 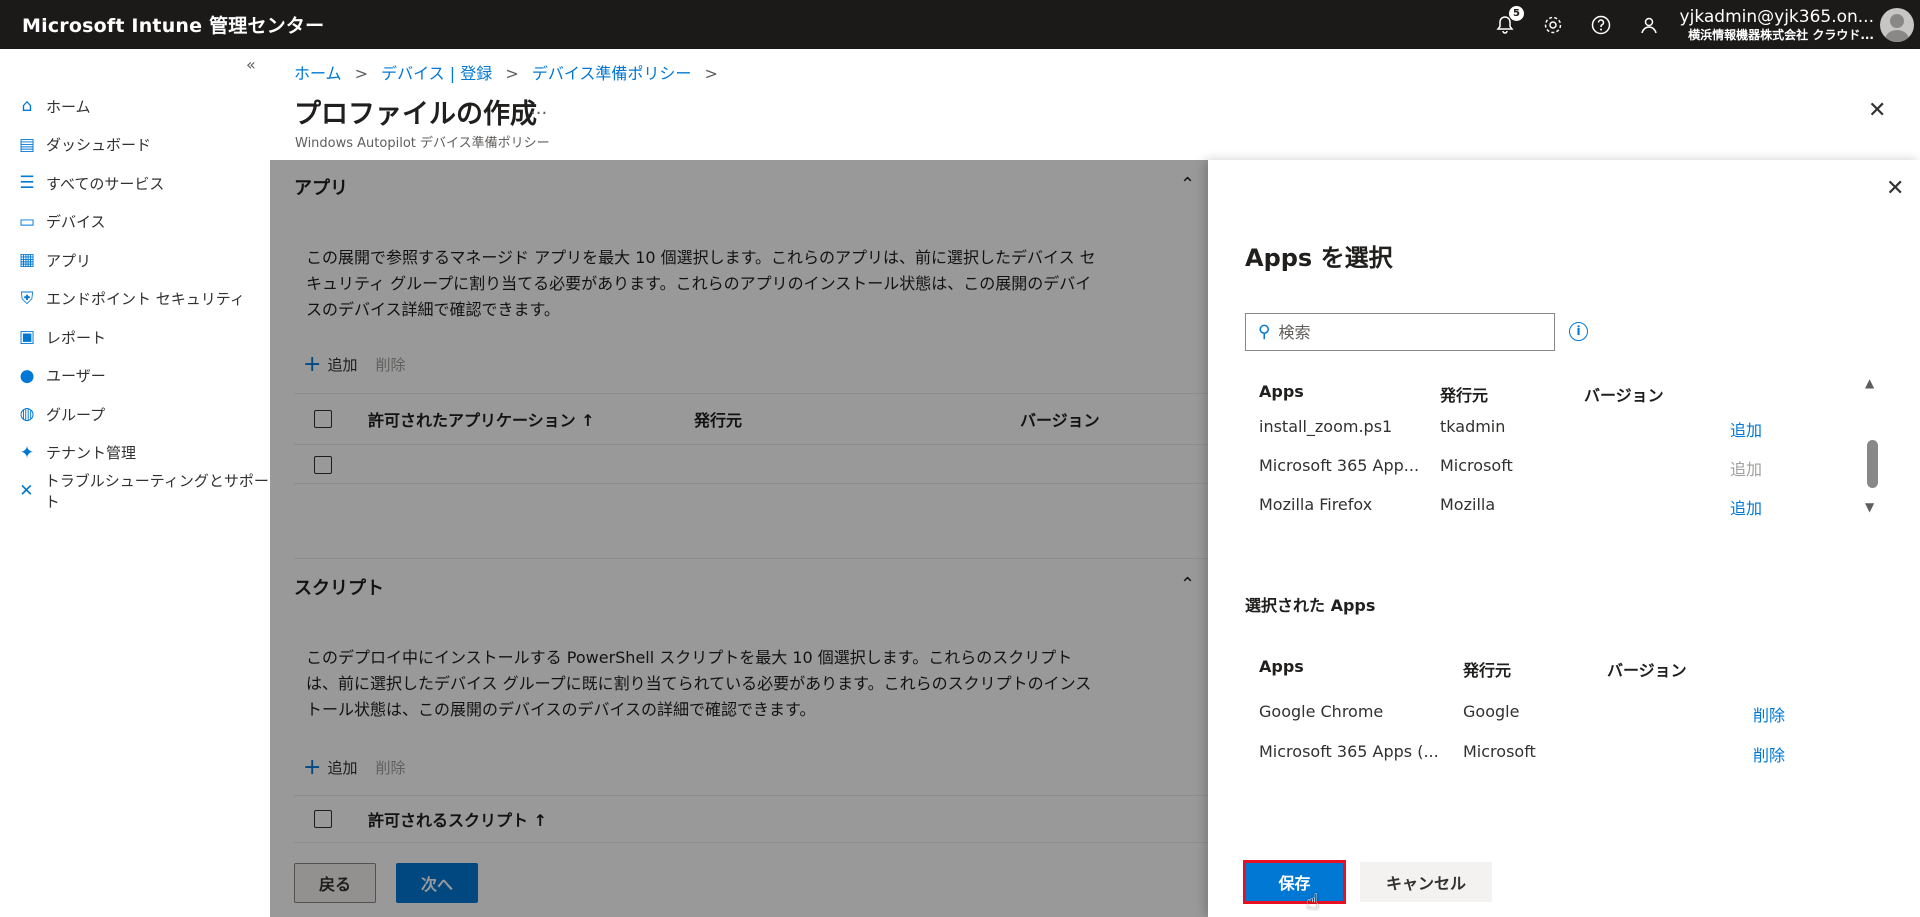 What do you see at coordinates (145, 299) in the screenshot?
I see `sidebar-item-label: エンドポイント セキュリティ` at bounding box center [145, 299].